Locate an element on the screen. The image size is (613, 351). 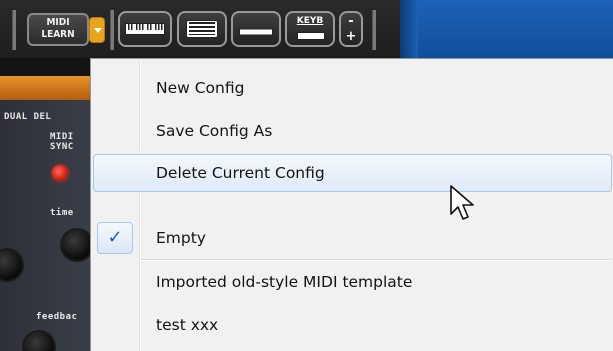
keyboard-full-icon is located at coordinates (145, 29).